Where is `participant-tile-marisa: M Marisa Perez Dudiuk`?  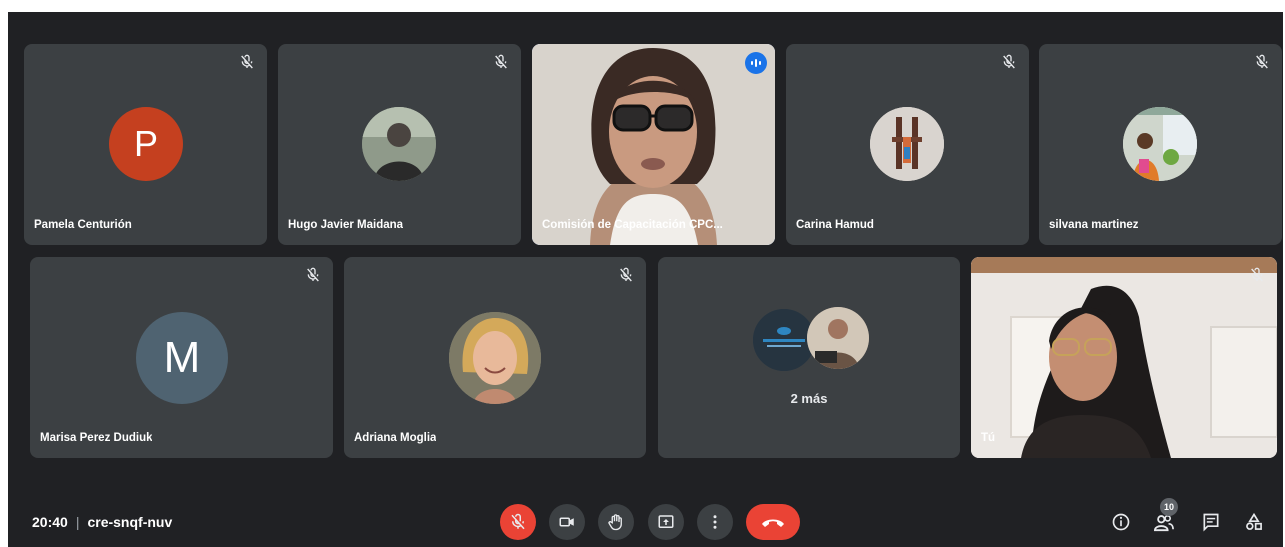 participant-tile-marisa: M Marisa Perez Dudiuk is located at coordinates (181, 357).